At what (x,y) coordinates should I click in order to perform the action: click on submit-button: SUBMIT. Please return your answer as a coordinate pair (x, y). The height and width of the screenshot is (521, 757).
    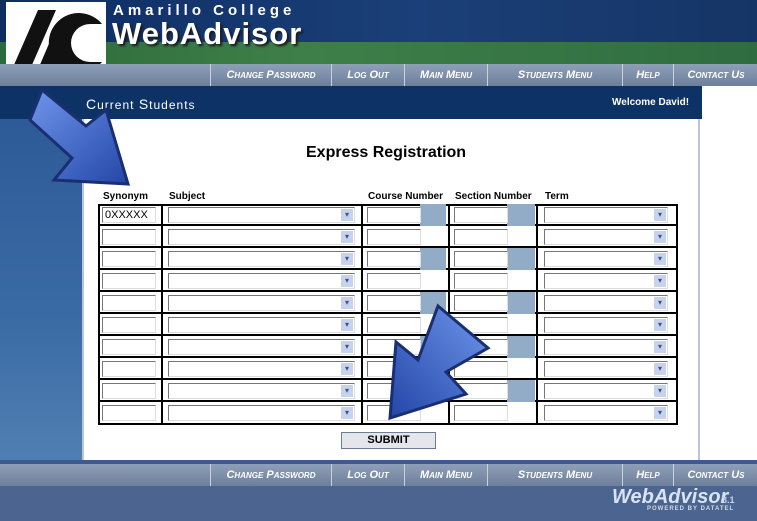
    Looking at the image, I should click on (388, 440).